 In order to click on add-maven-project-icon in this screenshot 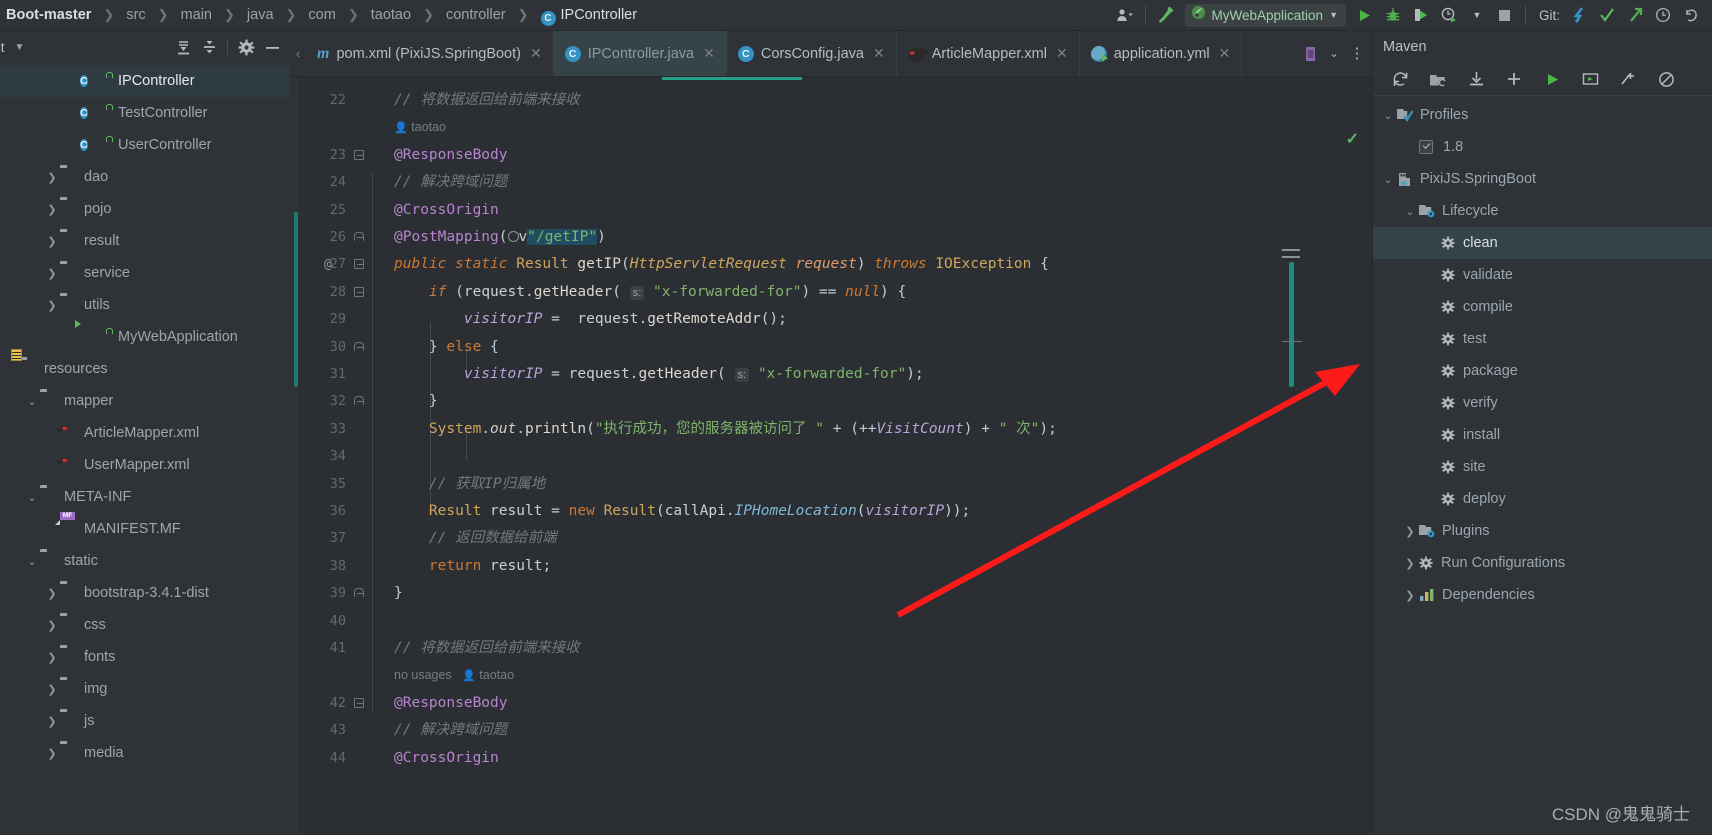, I will do `click(1438, 79)`.